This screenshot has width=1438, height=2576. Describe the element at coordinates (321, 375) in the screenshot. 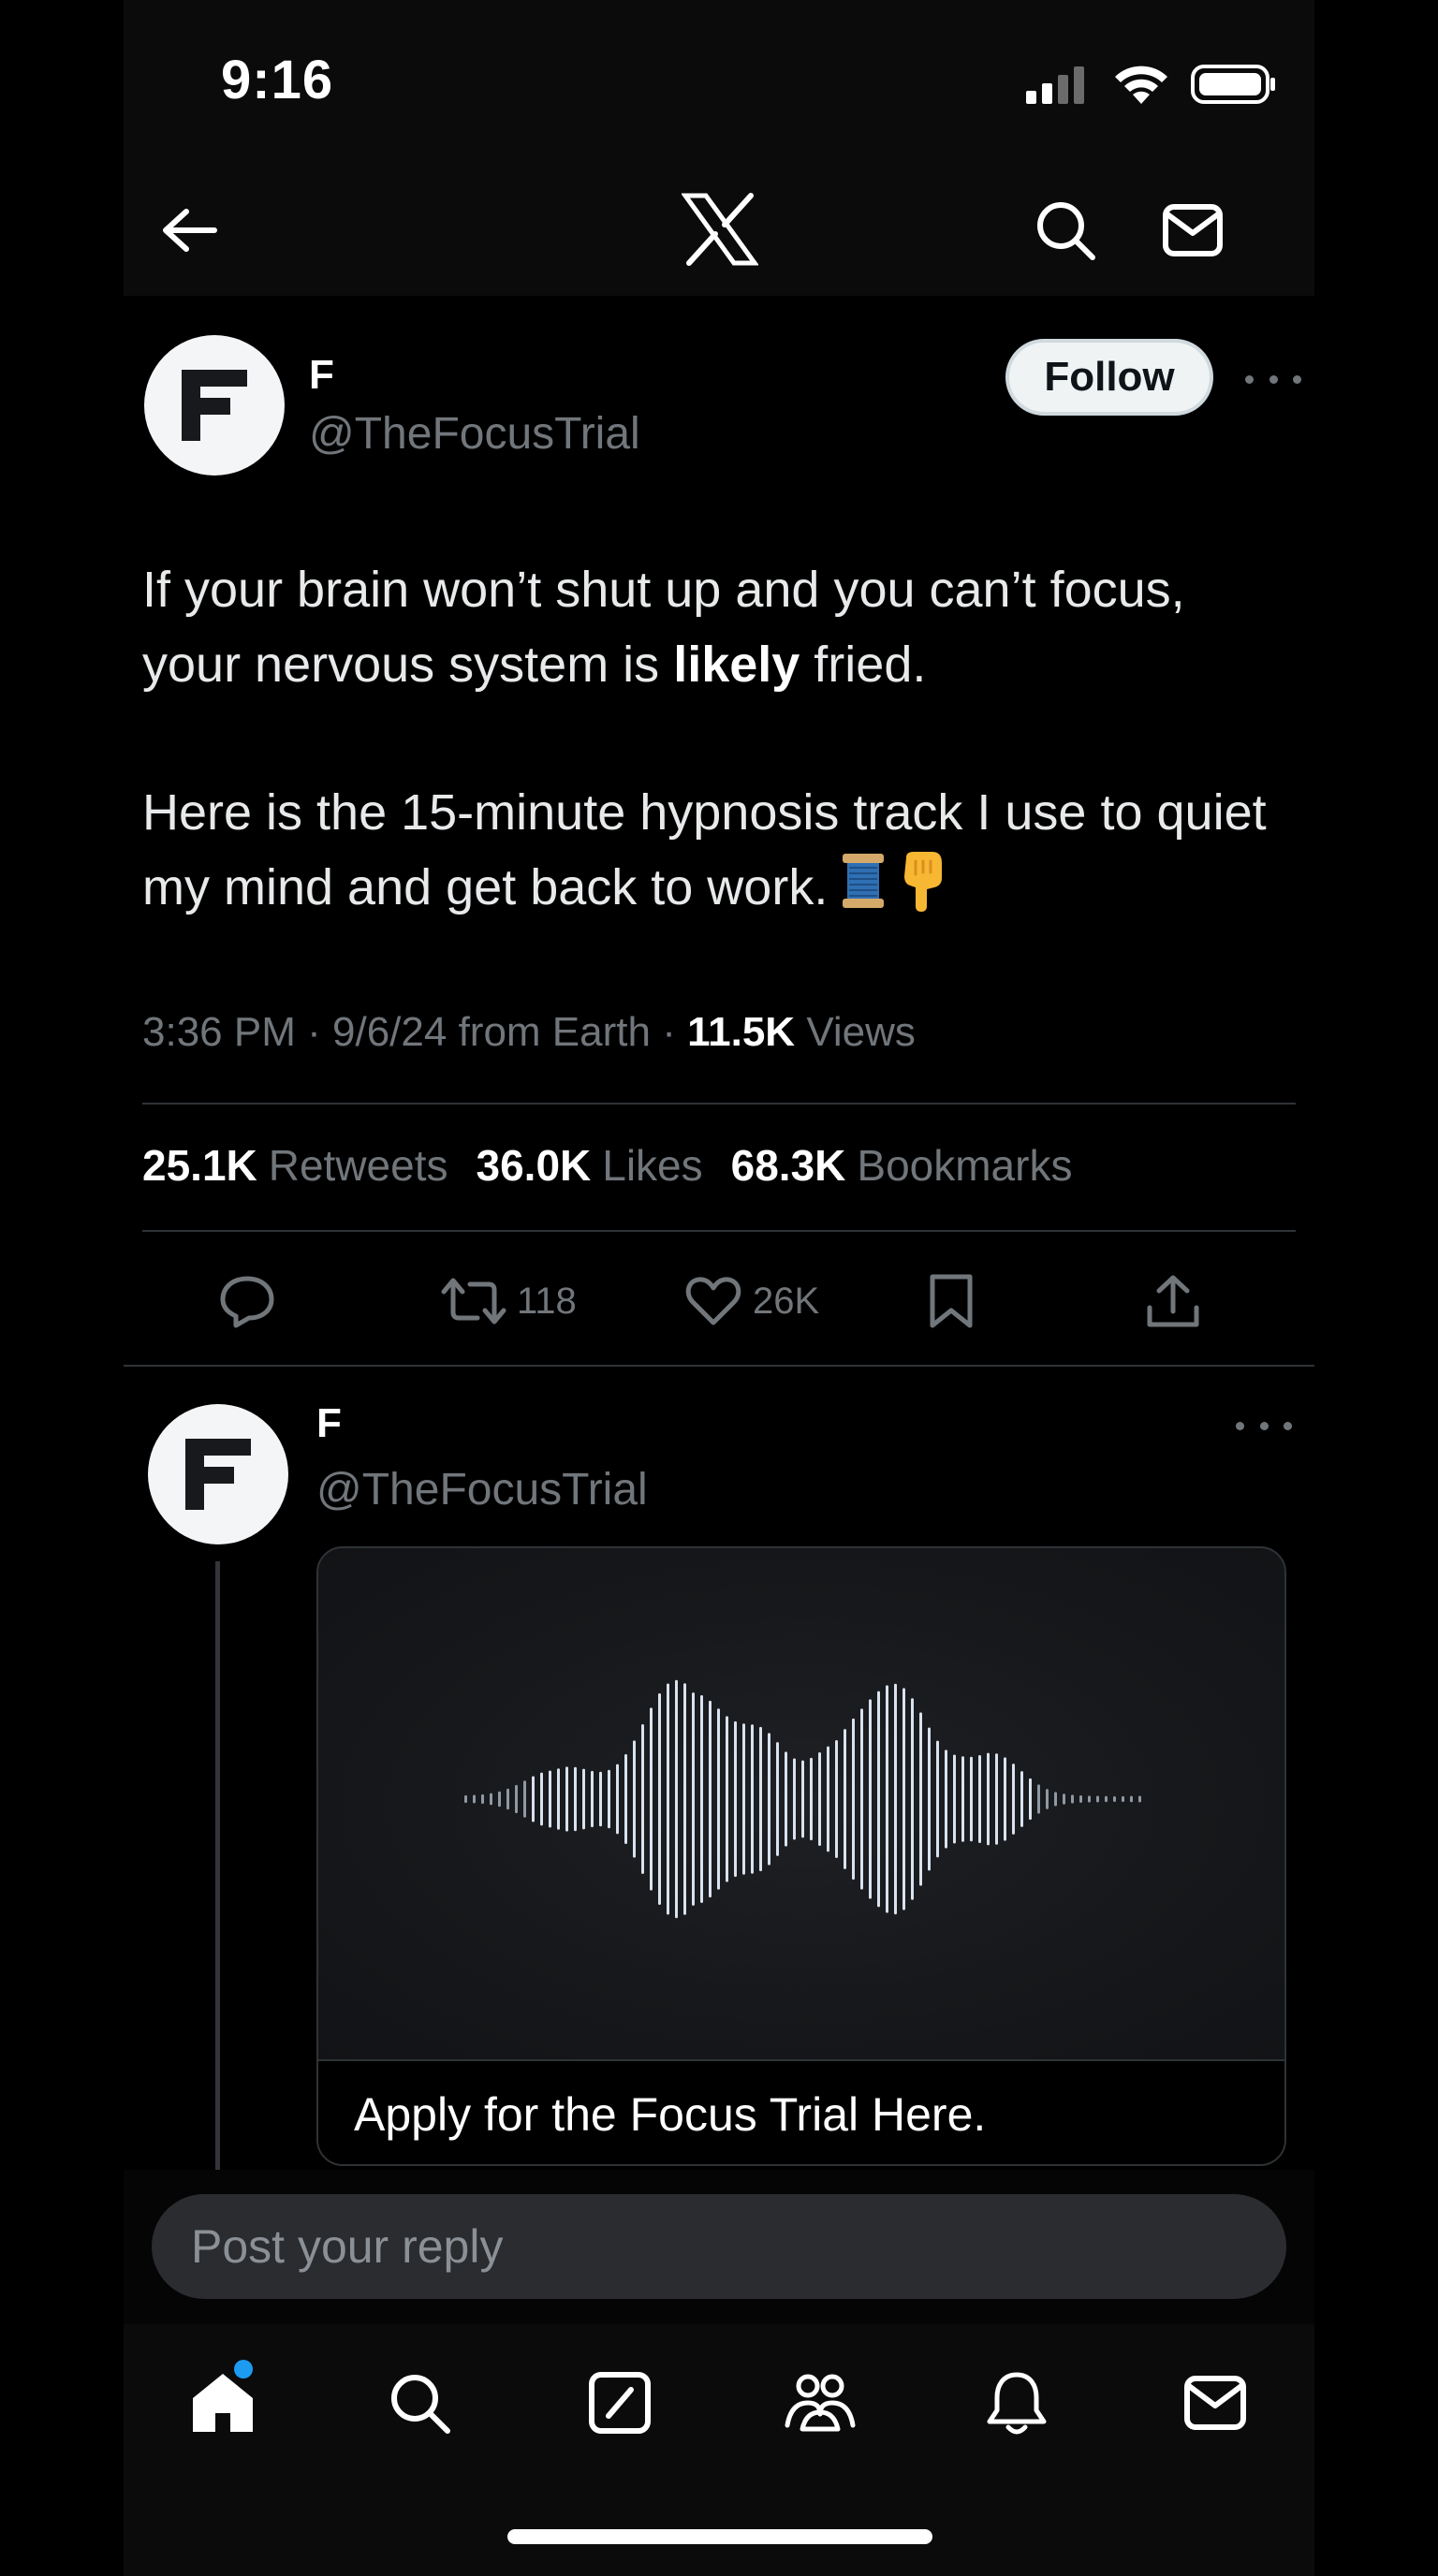

I see `author-name: F` at that location.